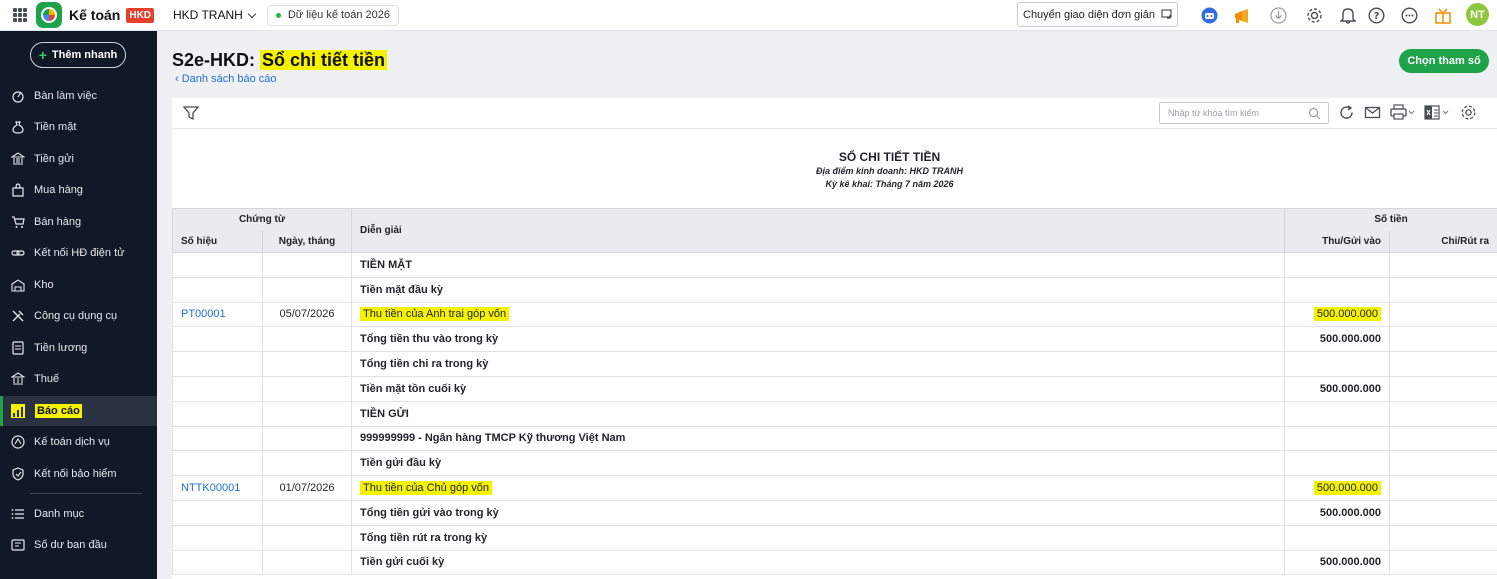 The width and height of the screenshot is (1497, 579). Describe the element at coordinates (278, 15) in the screenshot. I see `status-dot` at that location.